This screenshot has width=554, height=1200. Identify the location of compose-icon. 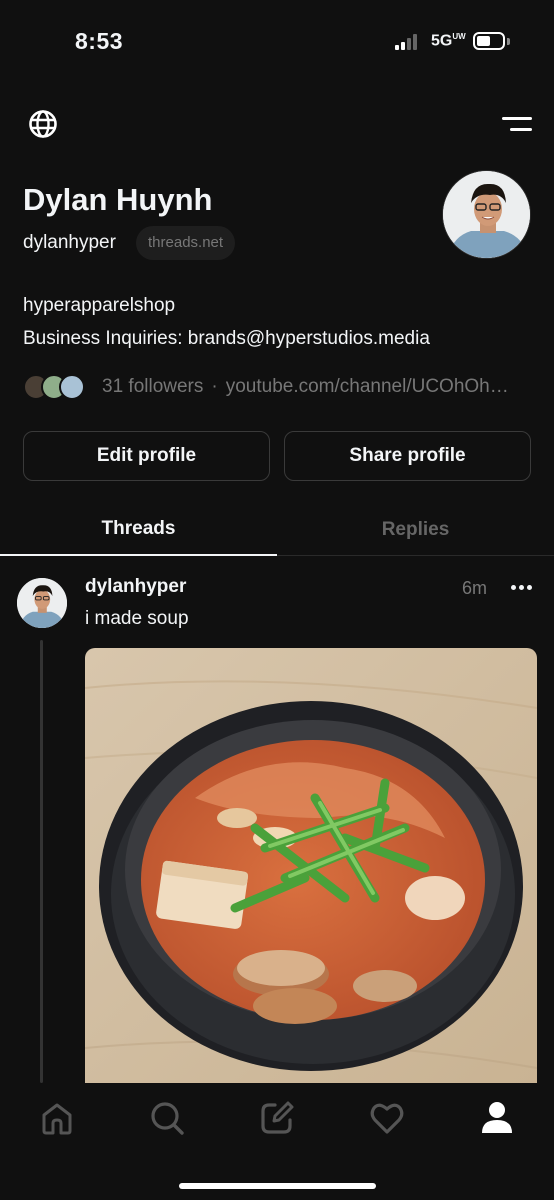
(277, 1118).